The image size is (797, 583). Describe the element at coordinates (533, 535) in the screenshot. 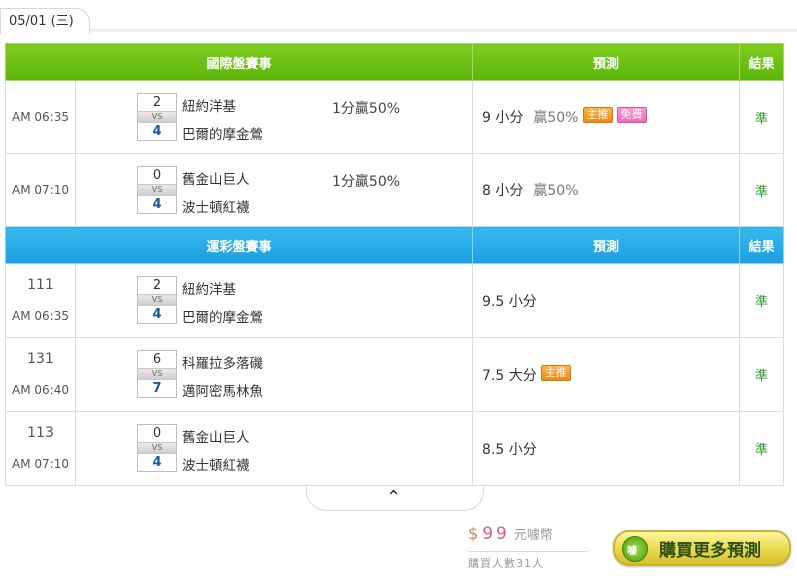

I see `price-unit: 元噱幣` at that location.